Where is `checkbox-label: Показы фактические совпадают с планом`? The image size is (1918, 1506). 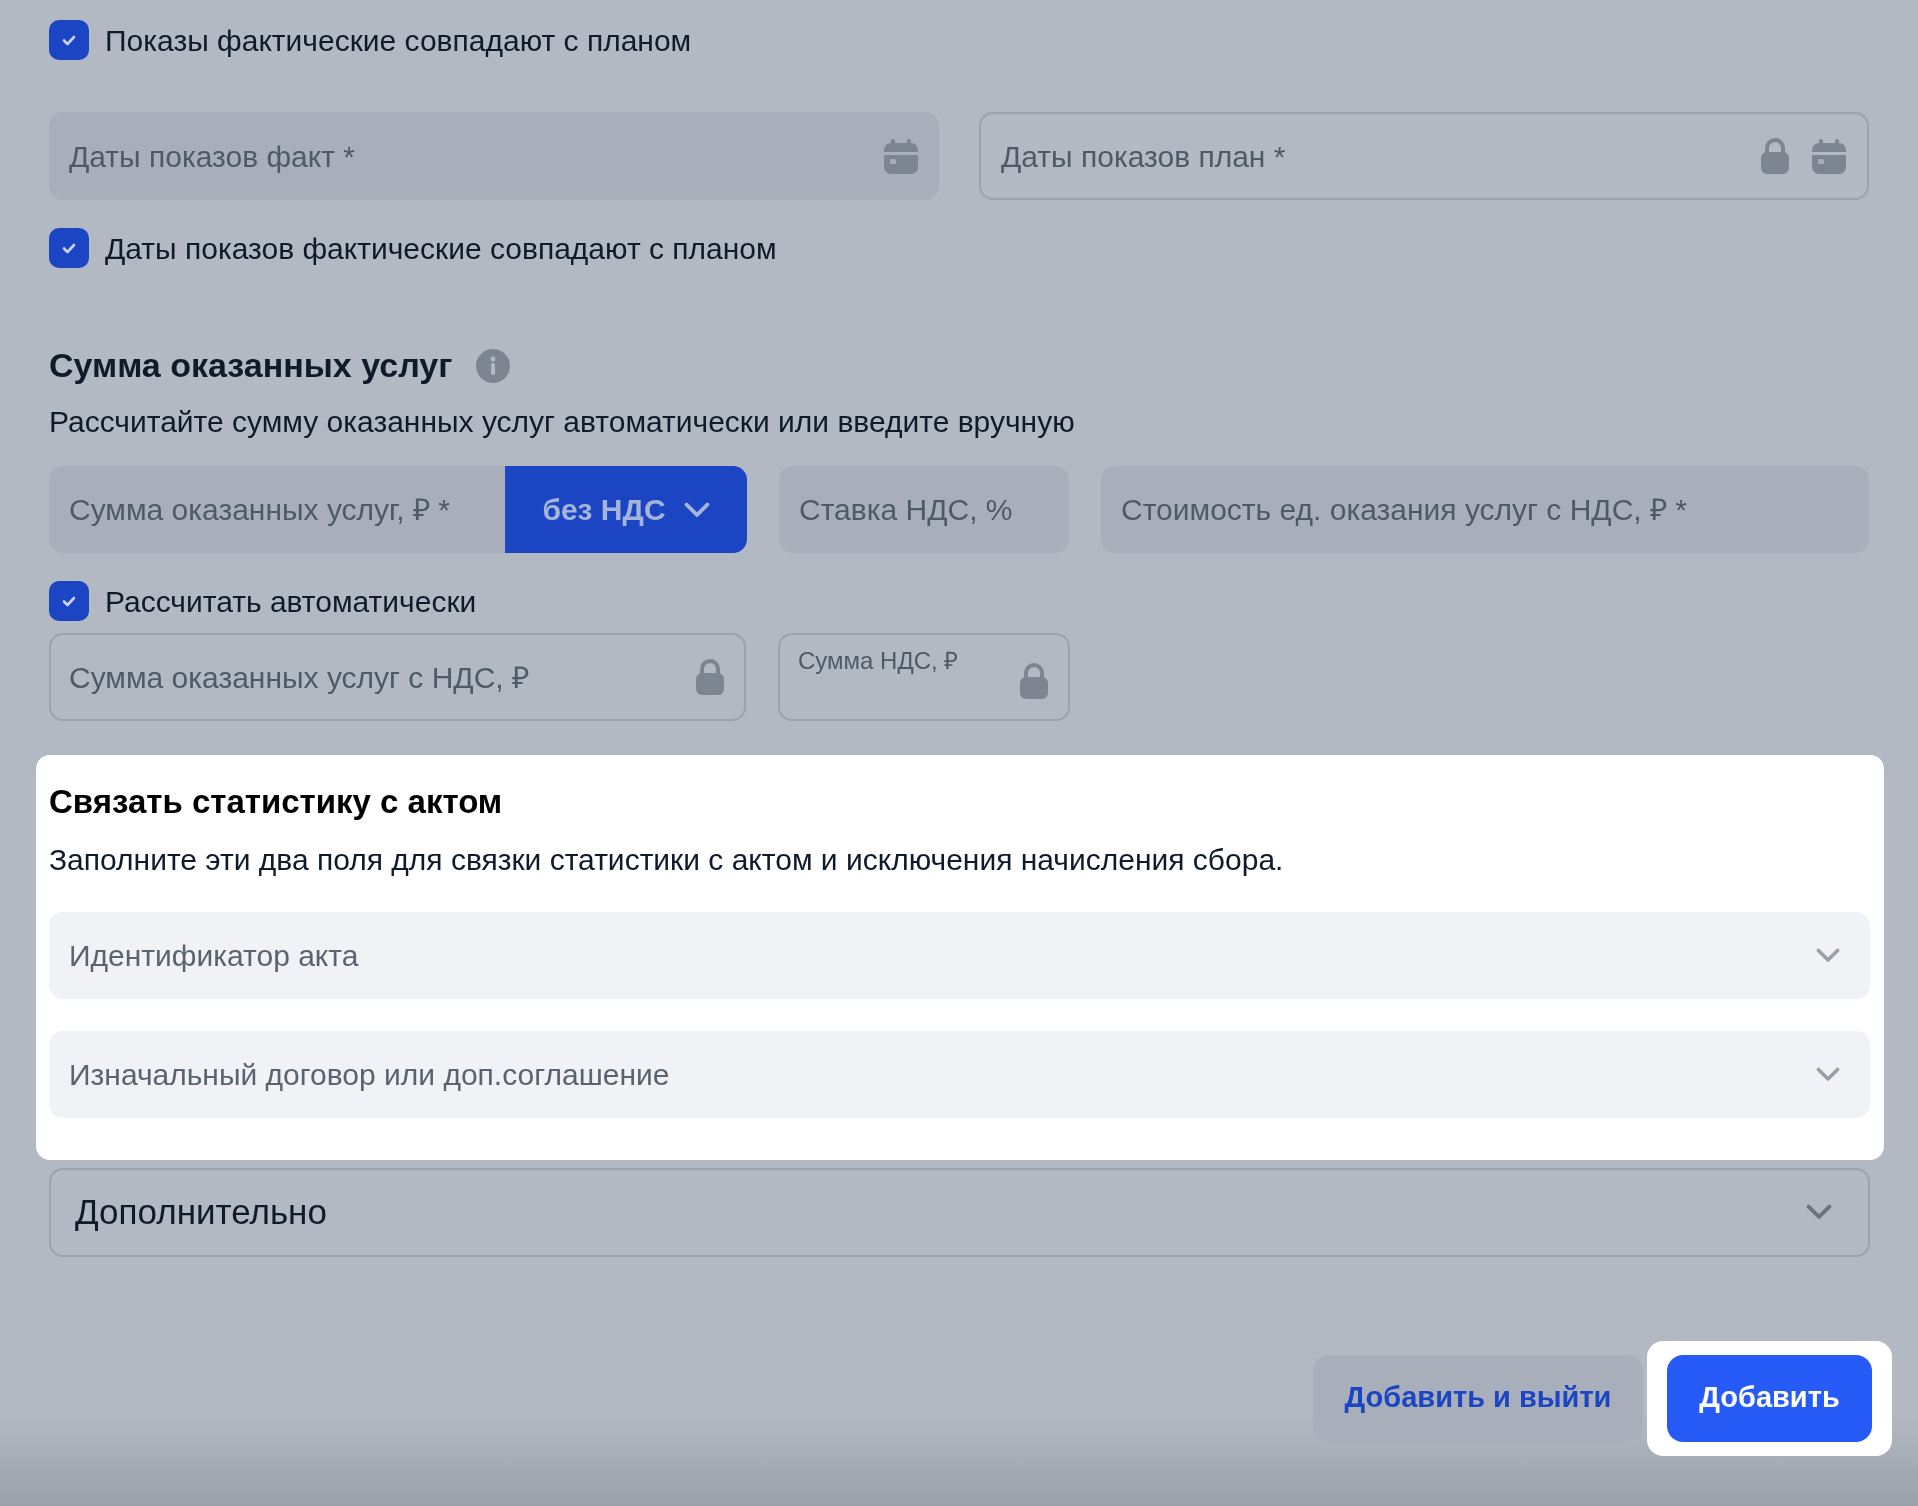 checkbox-label: Показы фактические совпадают с планом is located at coordinates (398, 40).